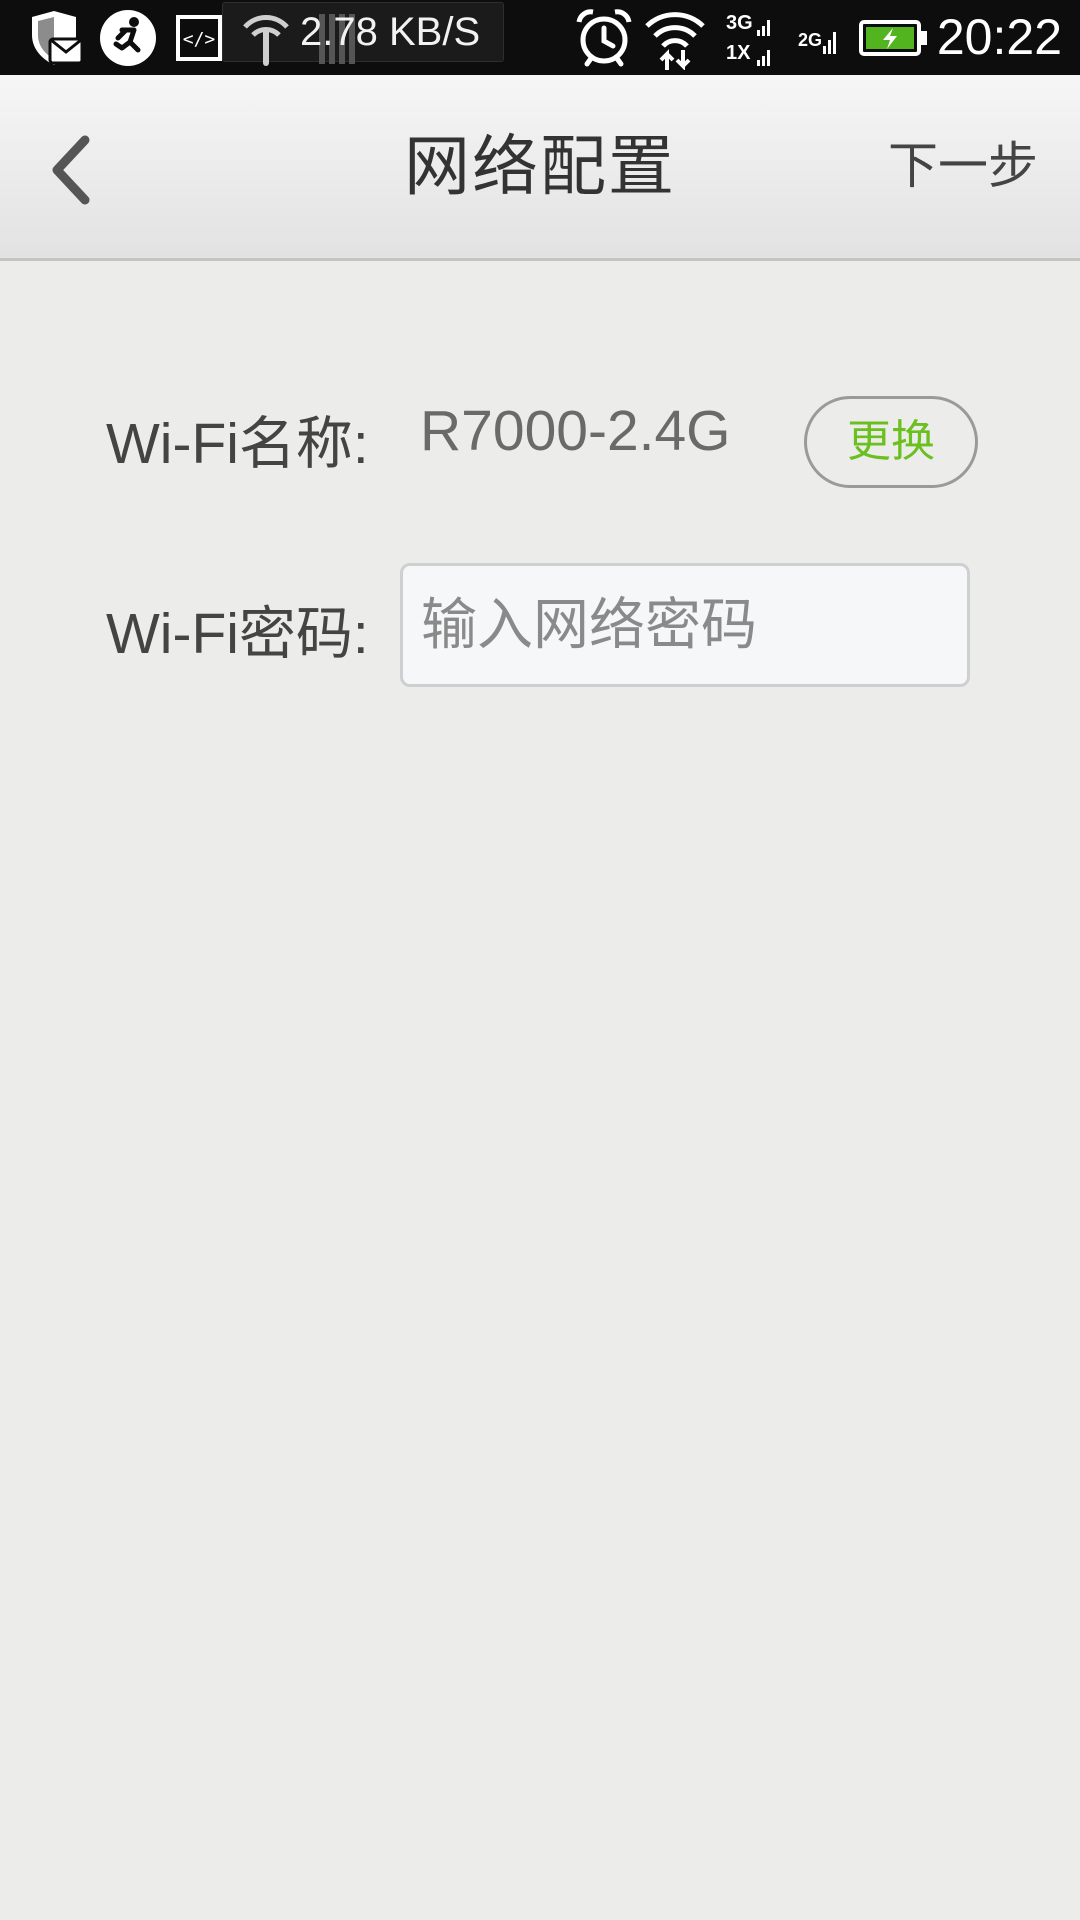 This screenshot has width=1080, height=1920. What do you see at coordinates (56, 37) in the screenshot?
I see `shield-mail-icon` at bounding box center [56, 37].